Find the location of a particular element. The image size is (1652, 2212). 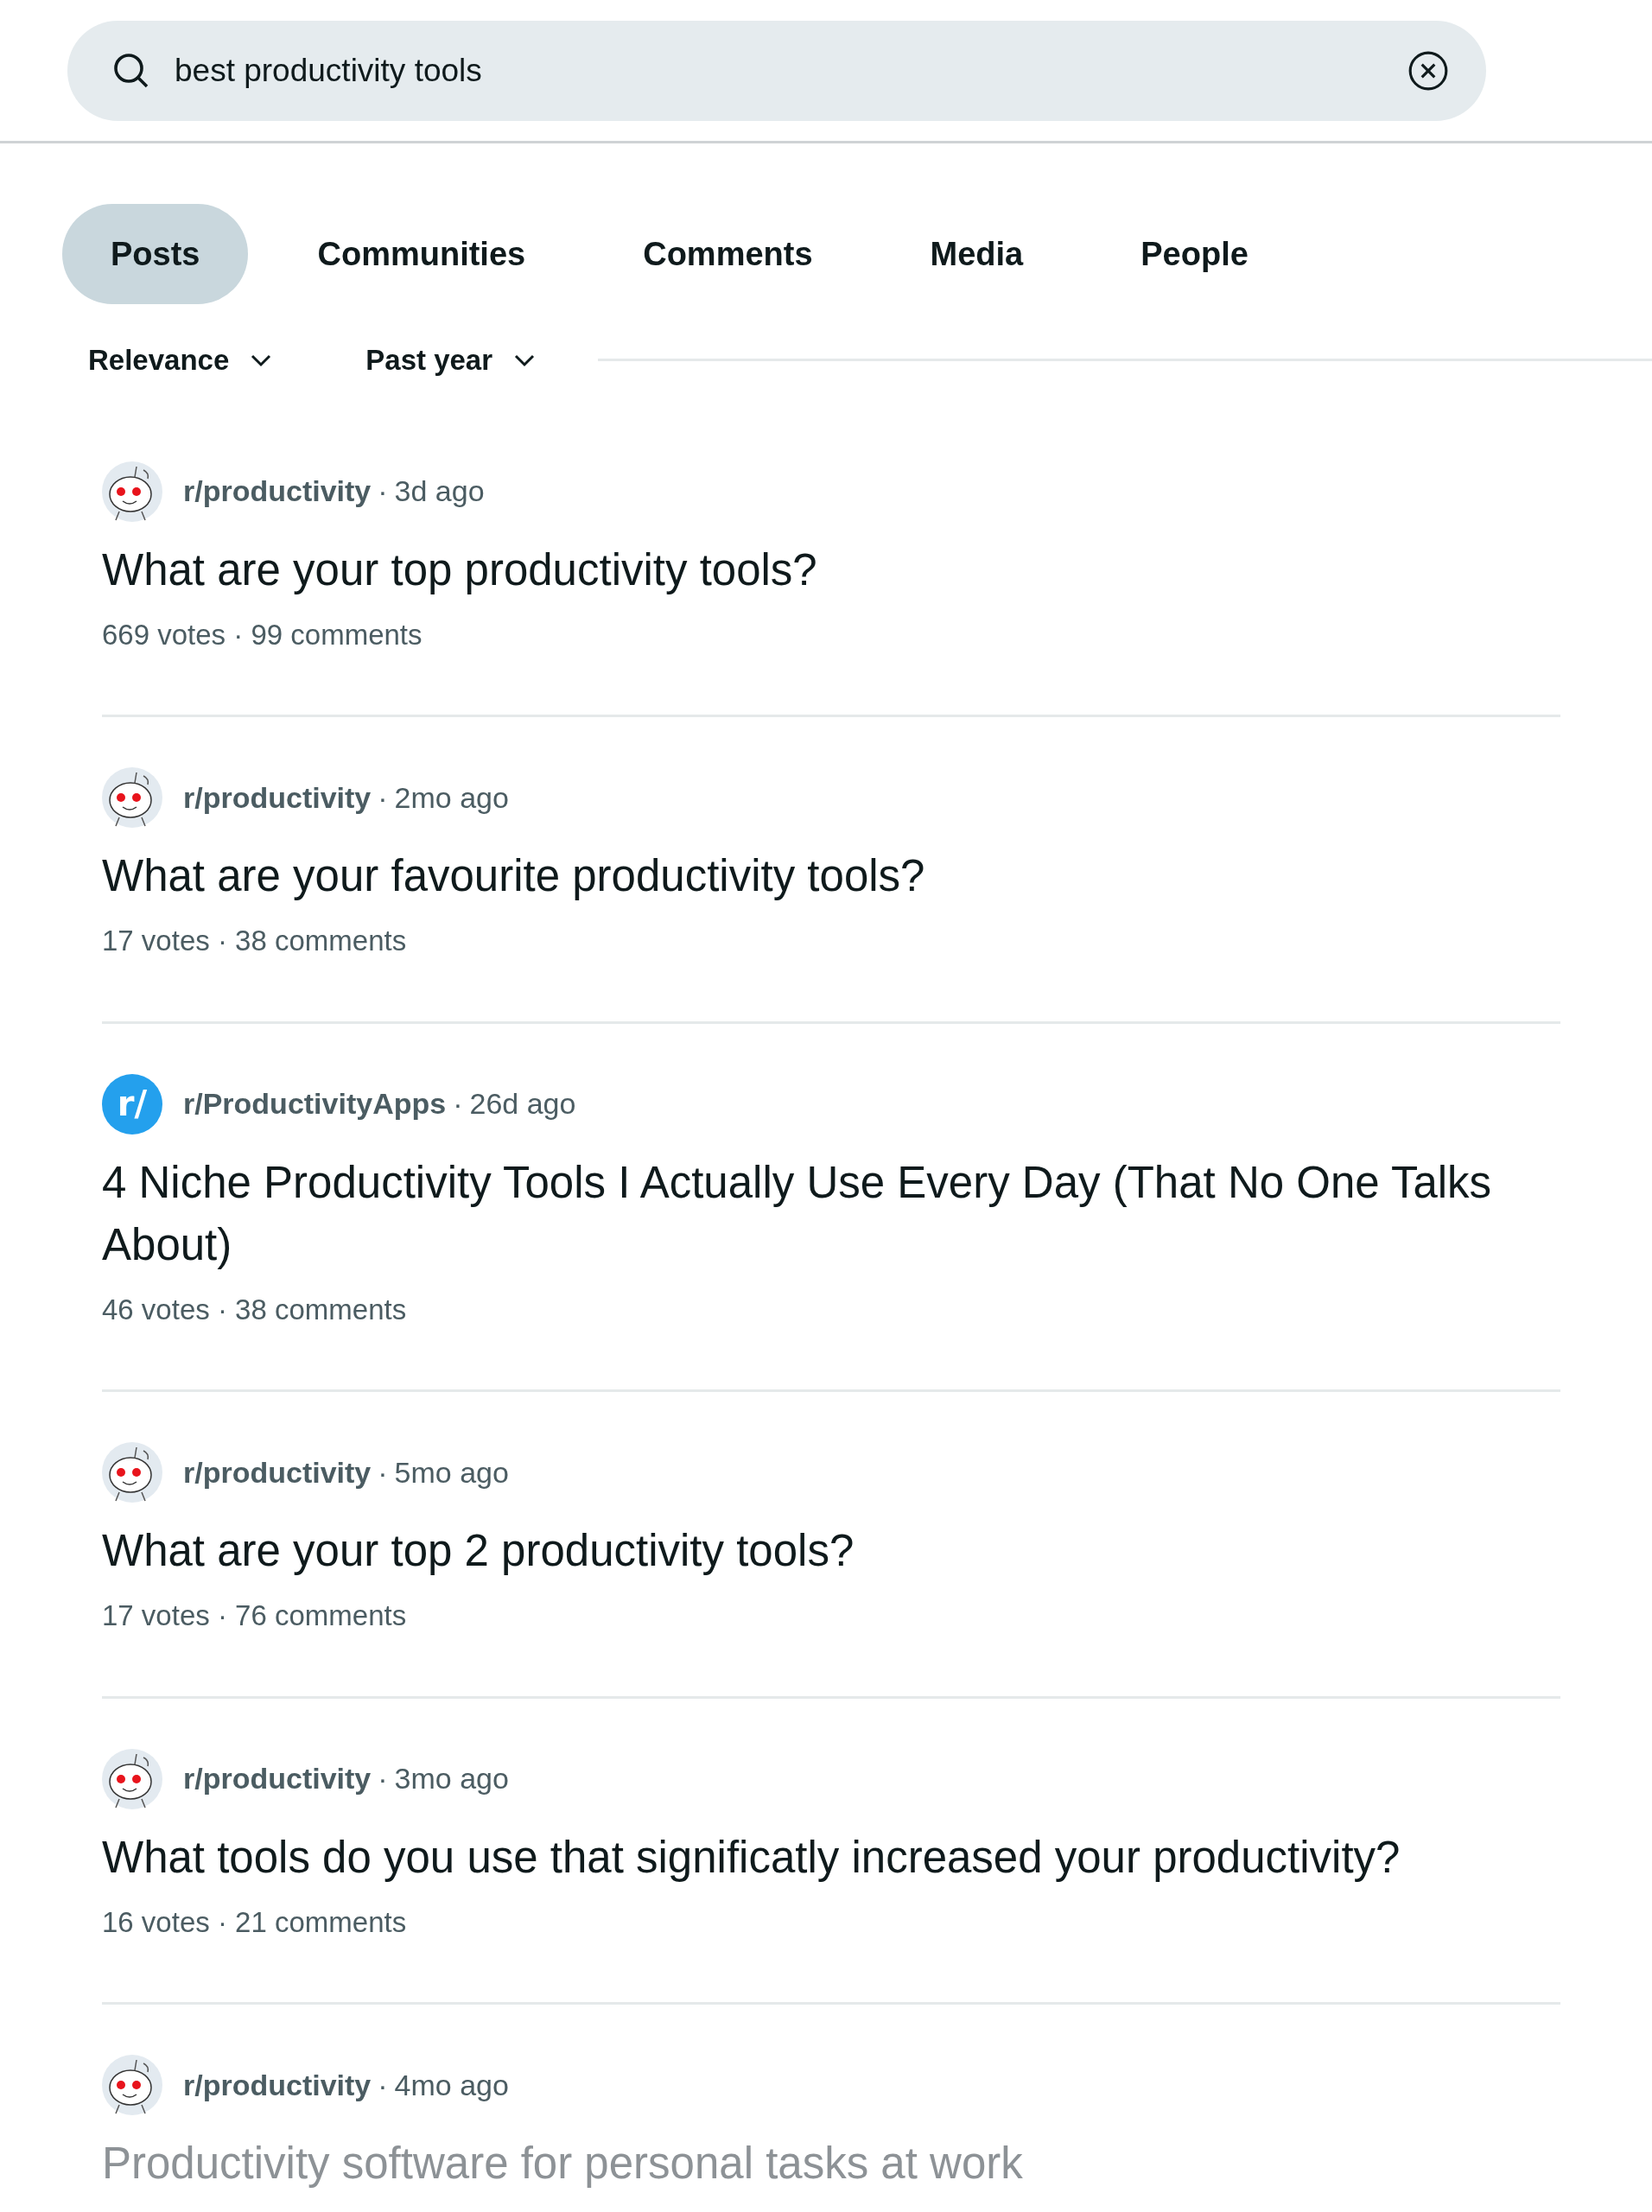

search-field: best productivity tools is located at coordinates (777, 71).